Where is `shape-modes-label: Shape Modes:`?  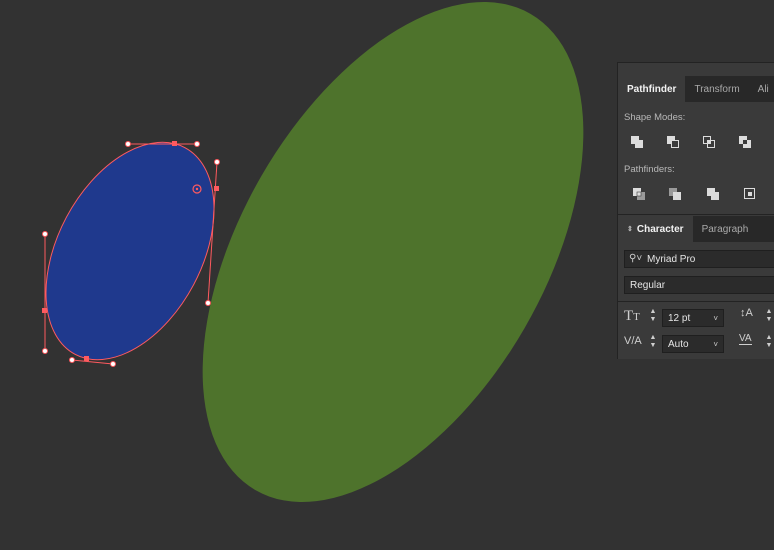 shape-modes-label: Shape Modes: is located at coordinates (655, 117).